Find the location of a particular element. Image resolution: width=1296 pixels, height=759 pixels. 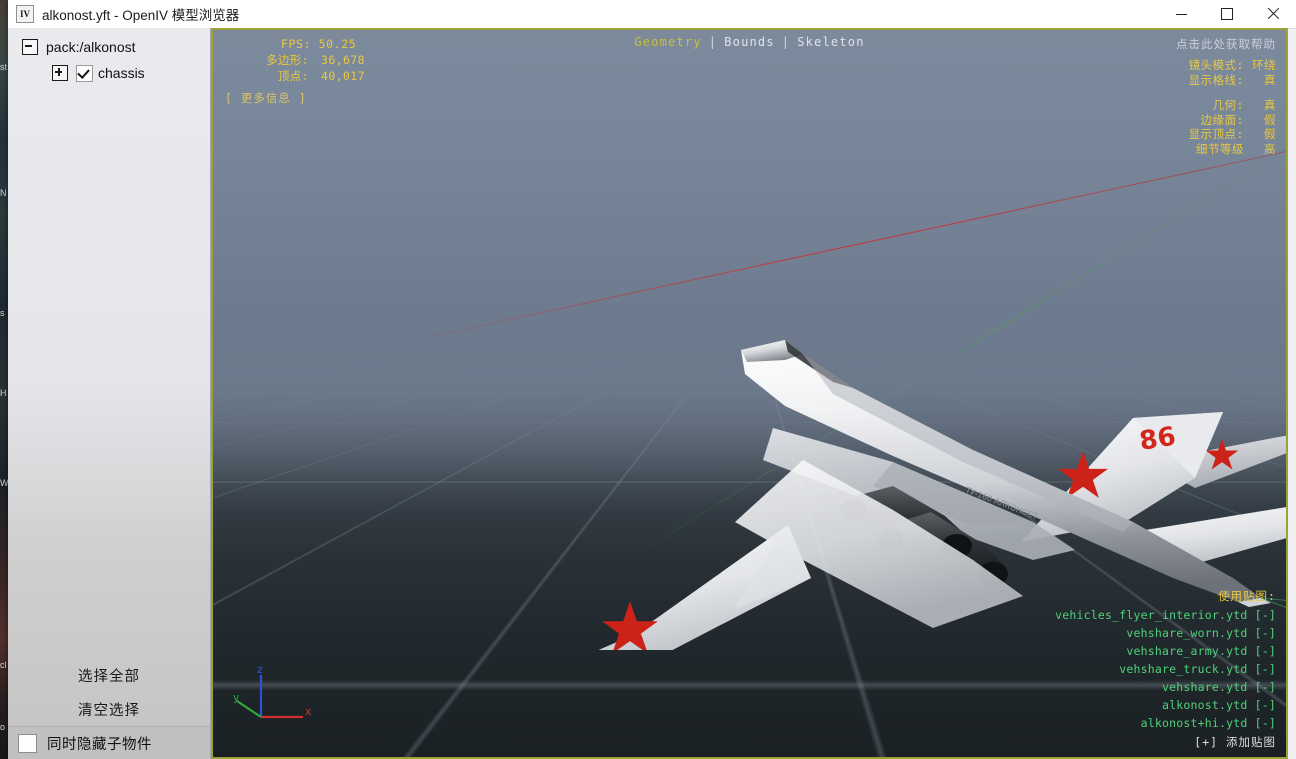

object-tree: pack:/alkonost chassis is located at coordinates (109, 60).